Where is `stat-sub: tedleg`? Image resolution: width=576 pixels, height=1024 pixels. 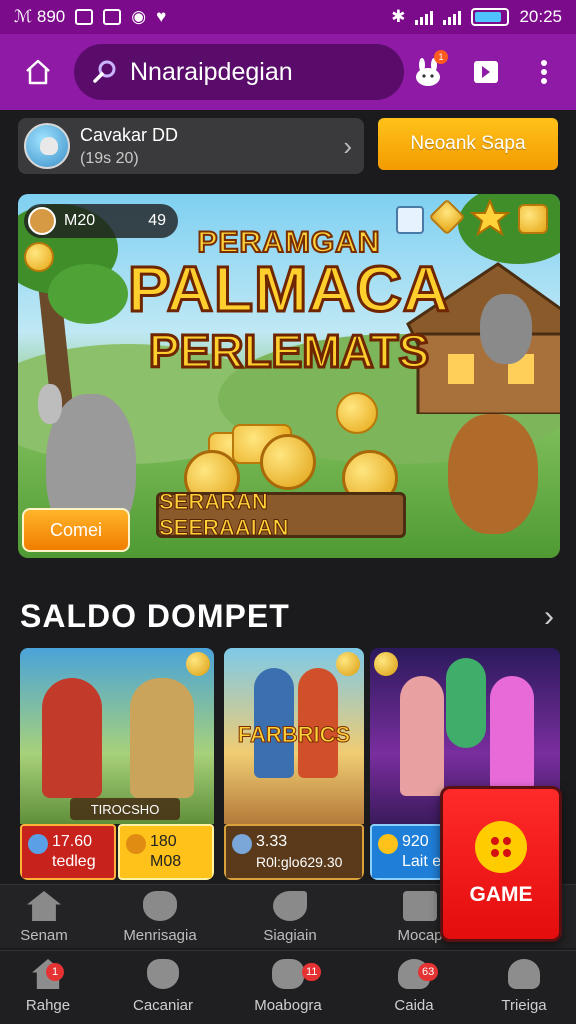 stat-sub: tedleg is located at coordinates (74, 861).